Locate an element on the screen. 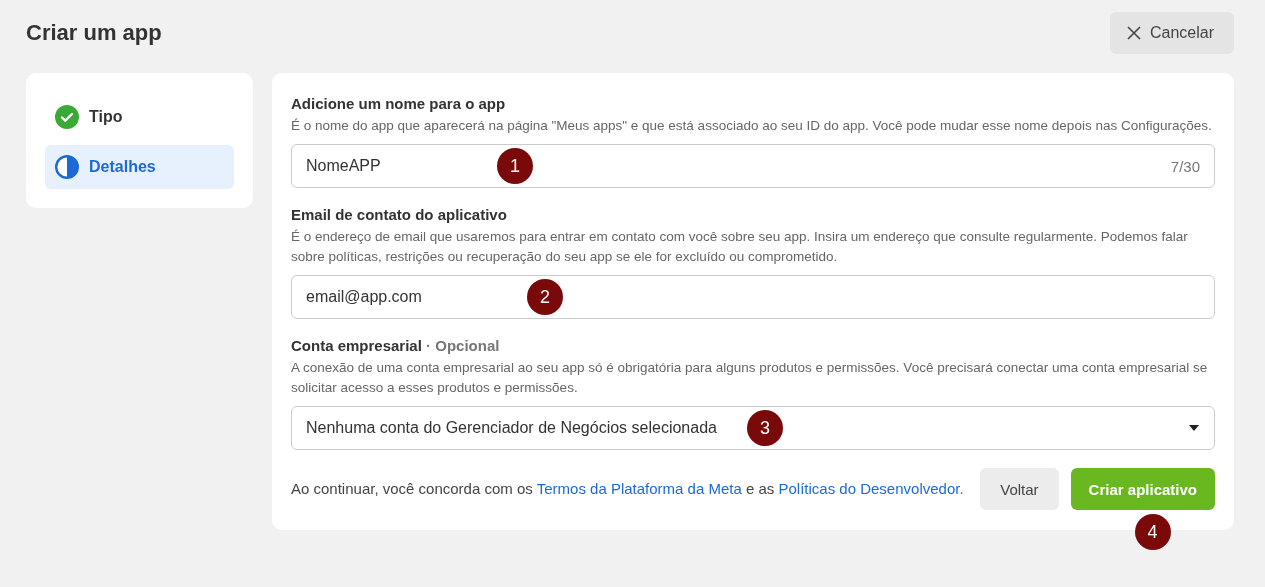 The height and width of the screenshot is (587, 1265). help-text: É o nome do app que aparecerá na página "Meus apps" e que está associado ao seu ID do app. Você pode mudar esse nome depois nas Configurações. is located at coordinates (752, 126).